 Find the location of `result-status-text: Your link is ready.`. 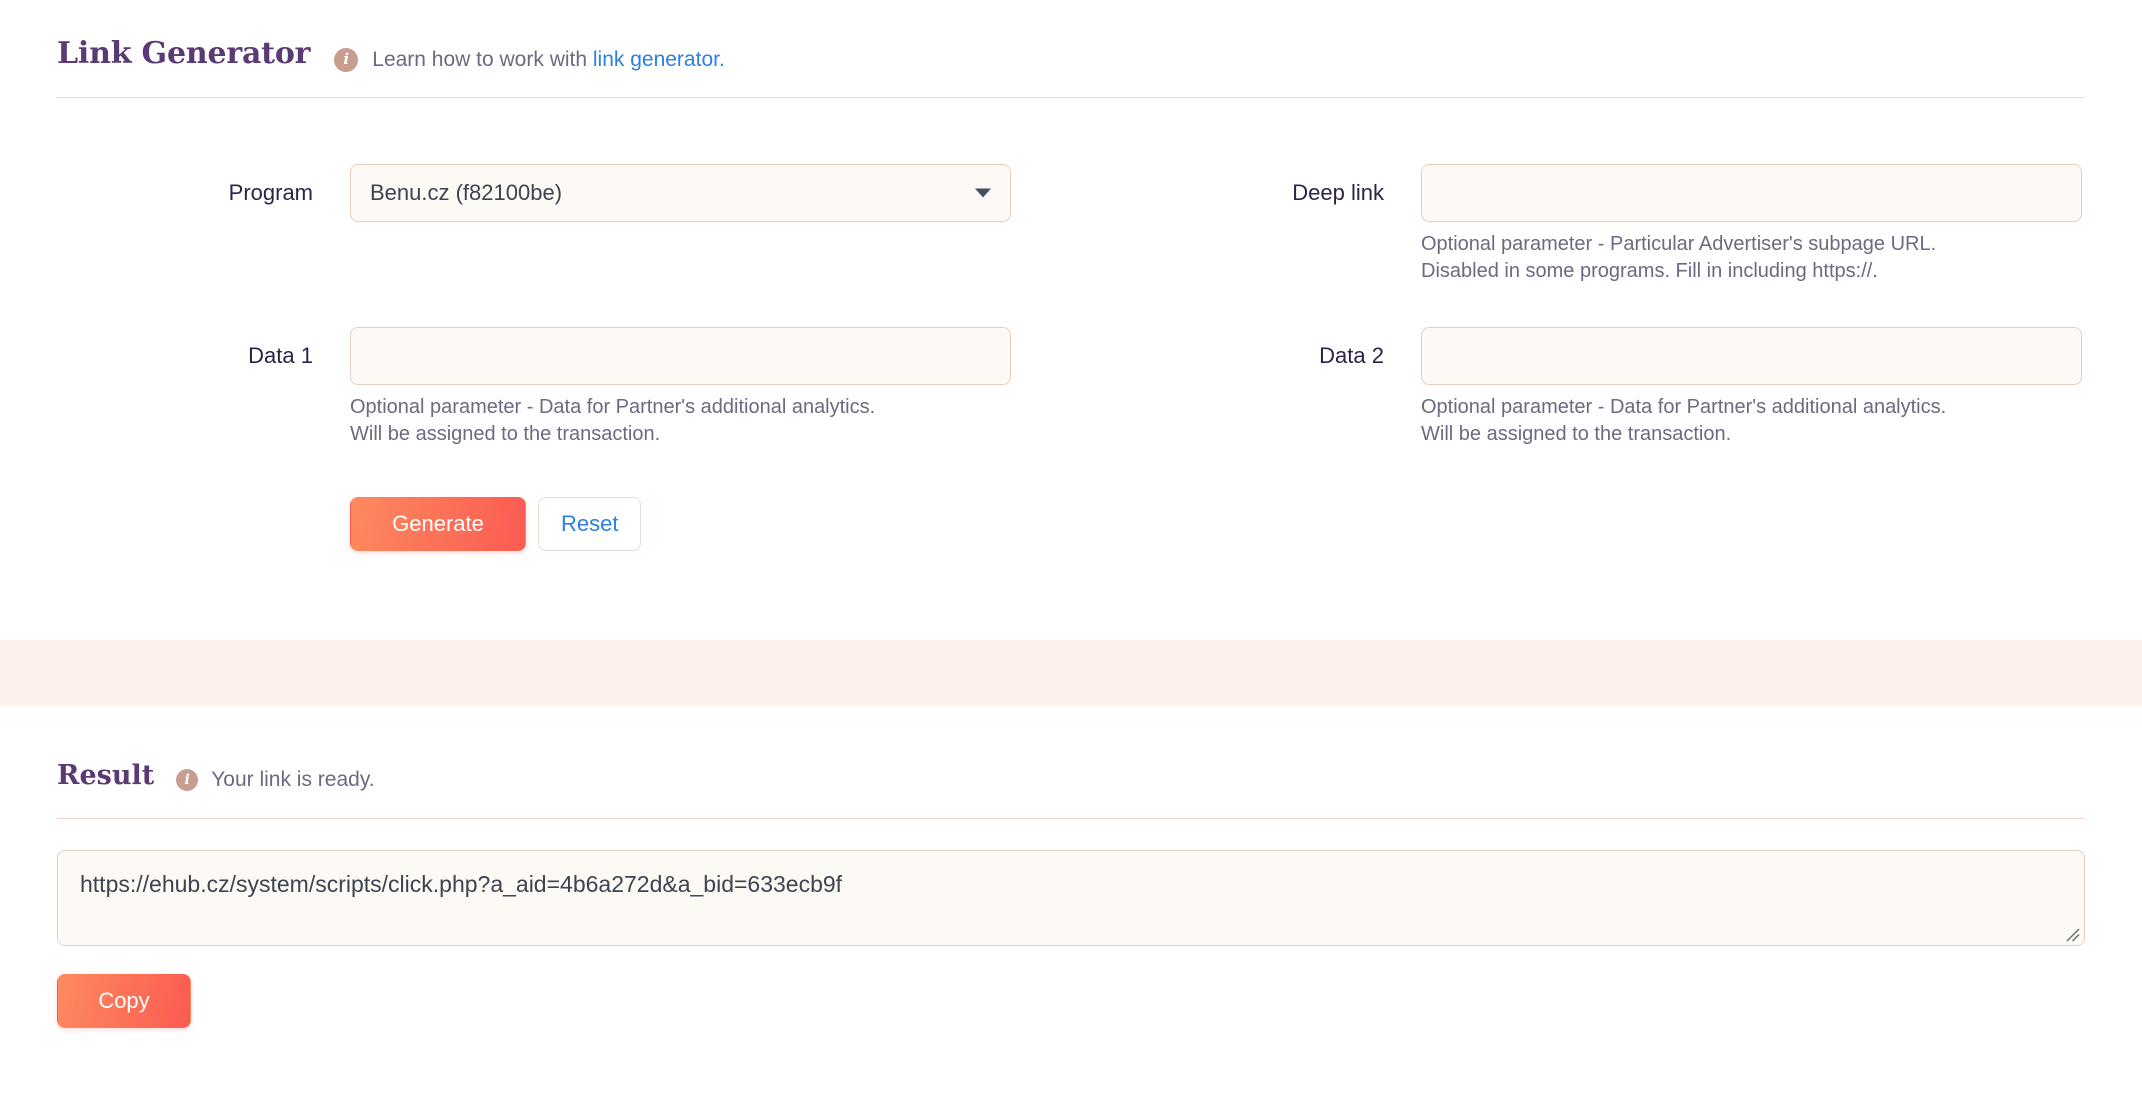

result-status-text: Your link is ready. is located at coordinates (293, 779).